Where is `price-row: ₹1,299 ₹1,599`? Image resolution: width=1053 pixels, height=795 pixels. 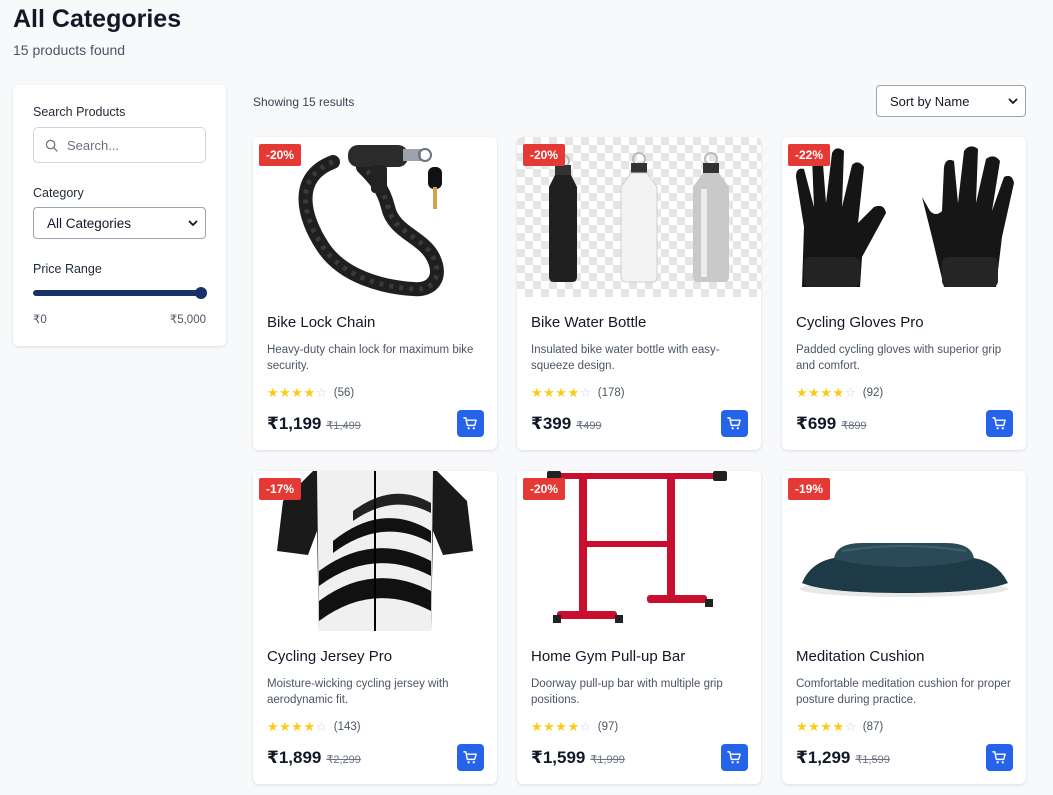
price-row: ₹1,299 ₹1,599 is located at coordinates (843, 758).